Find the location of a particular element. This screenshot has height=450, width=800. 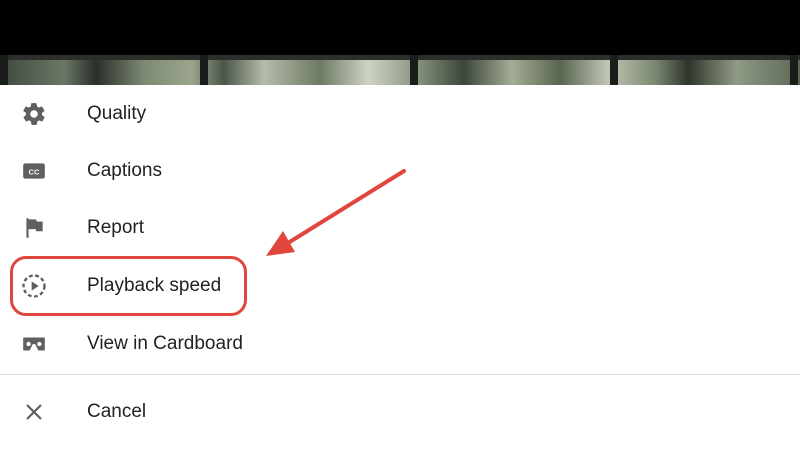

menu-divider is located at coordinates (400, 374).